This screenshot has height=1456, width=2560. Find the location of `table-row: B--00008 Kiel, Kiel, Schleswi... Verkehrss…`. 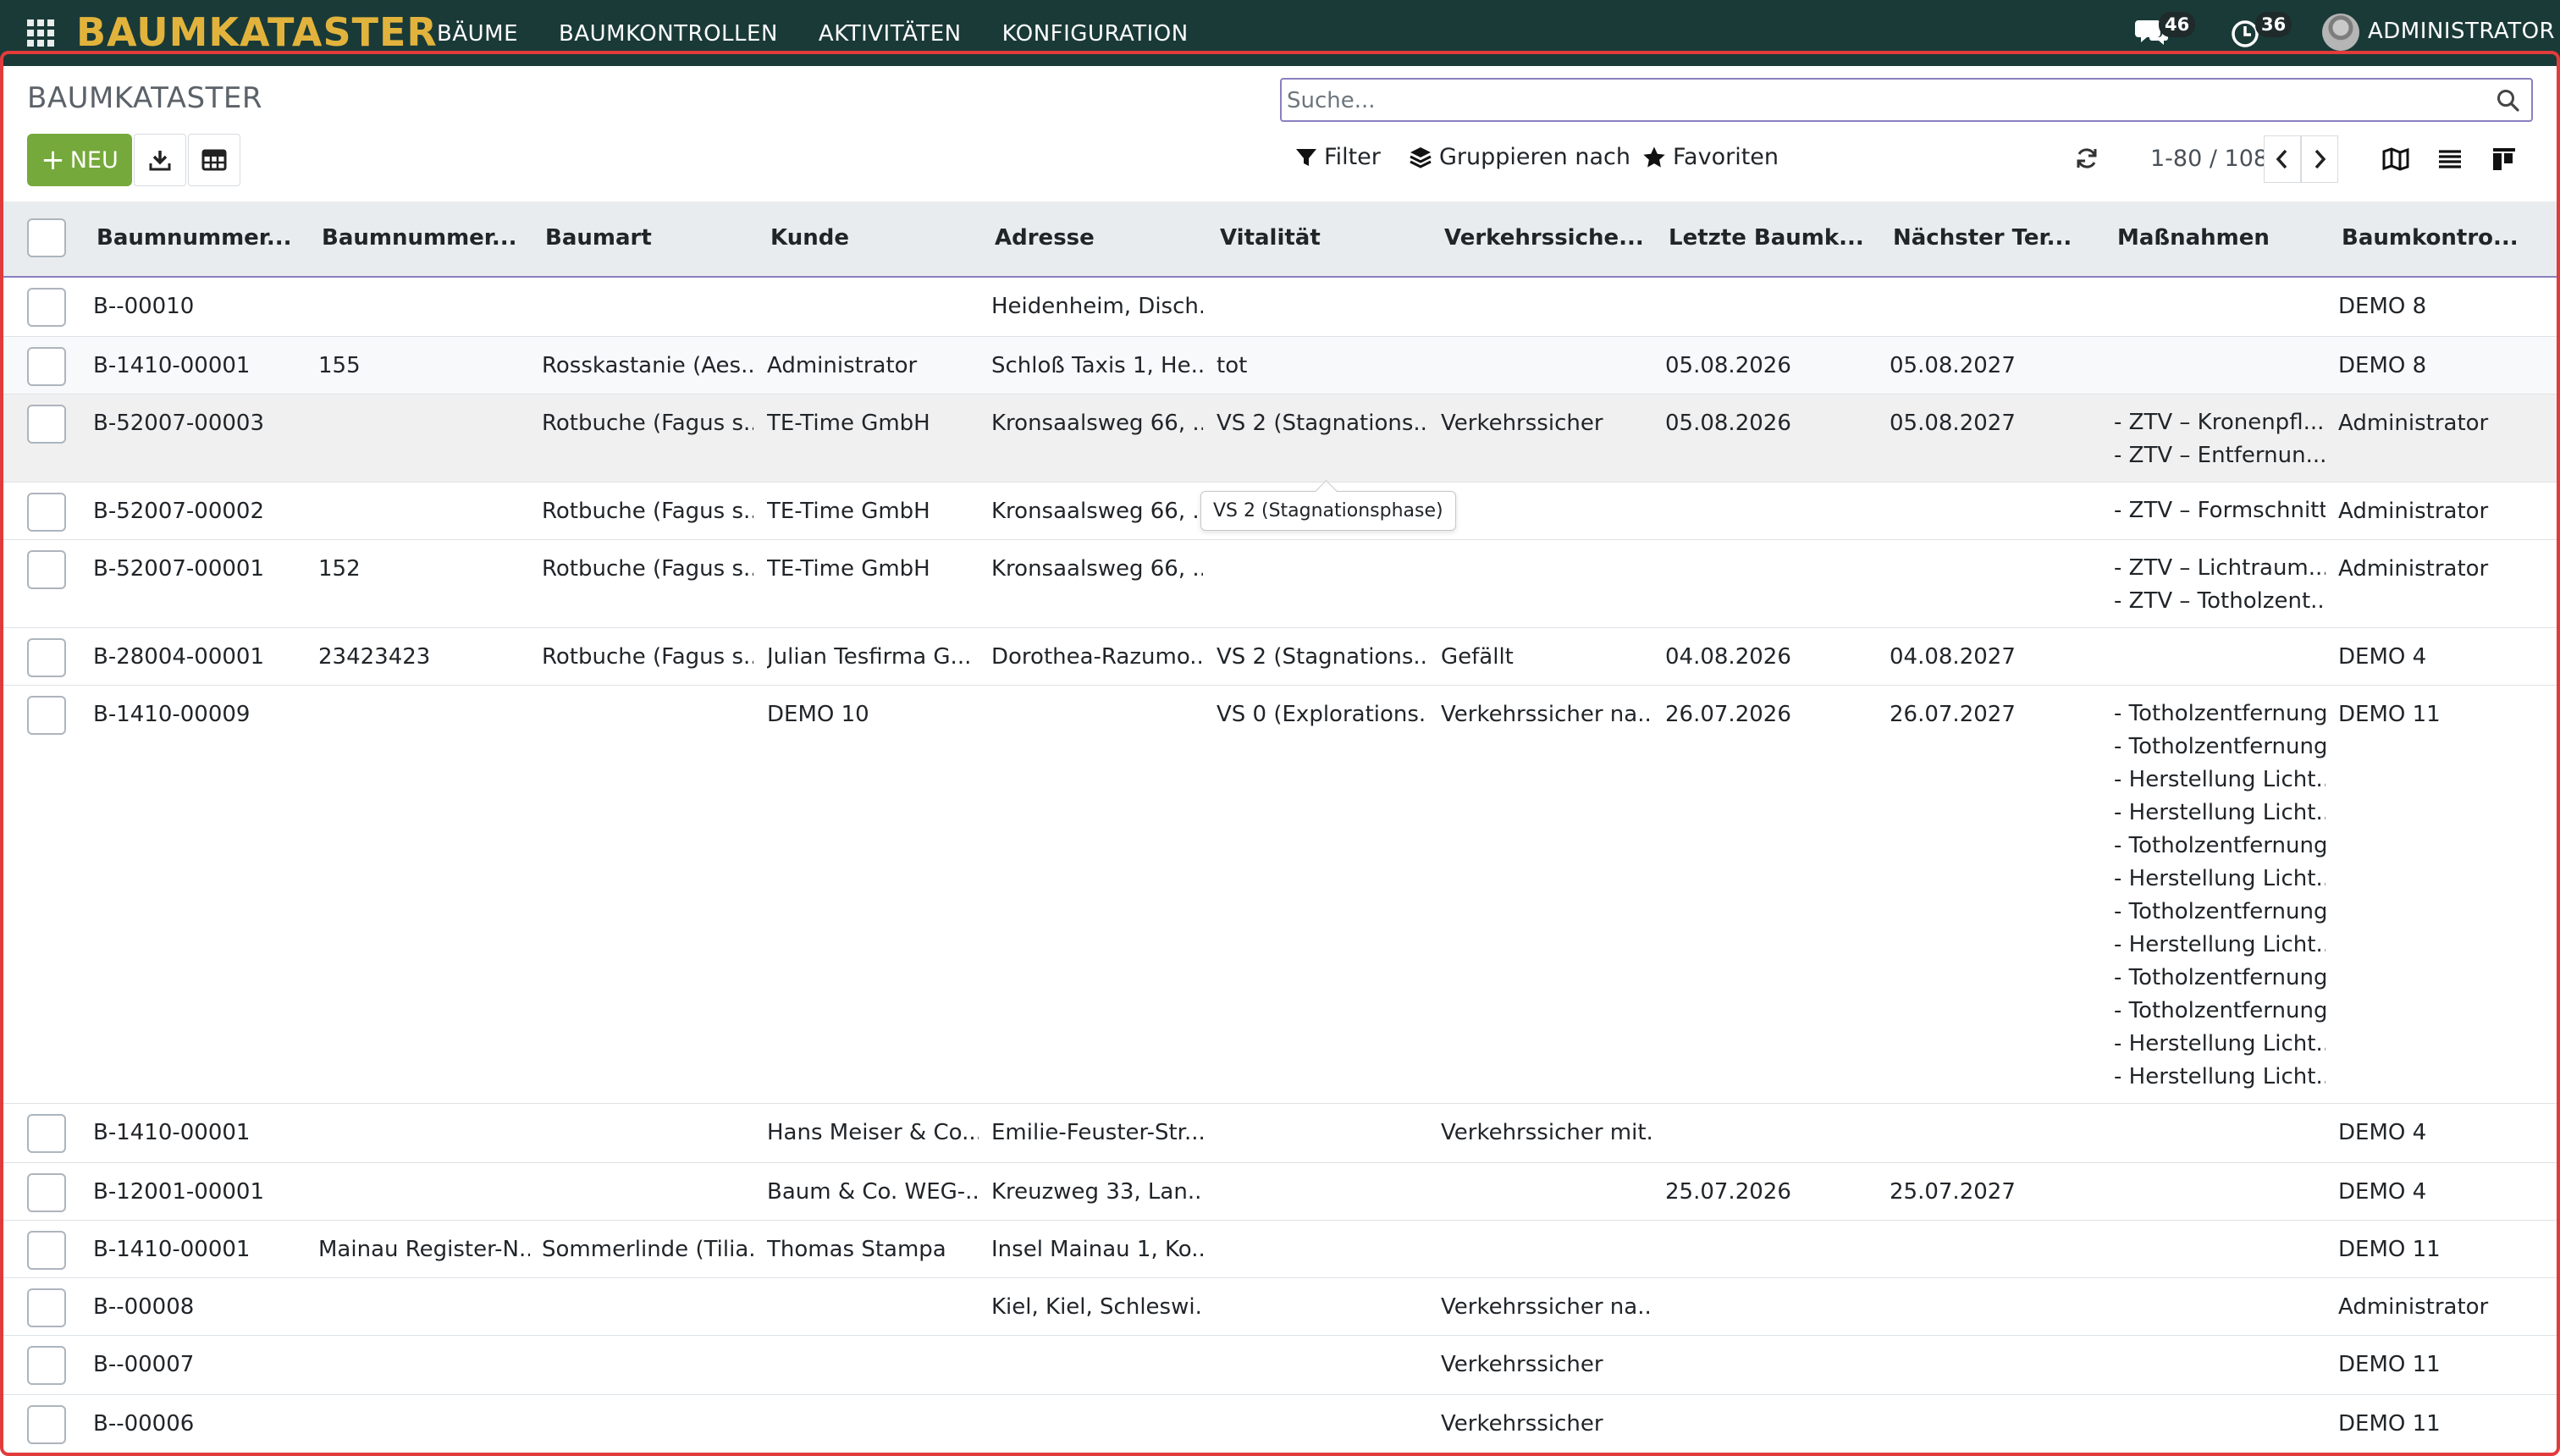

table-row: B--00008 Kiel, Kiel, Schleswi... Verkehrss… is located at coordinates (1280, 1307).